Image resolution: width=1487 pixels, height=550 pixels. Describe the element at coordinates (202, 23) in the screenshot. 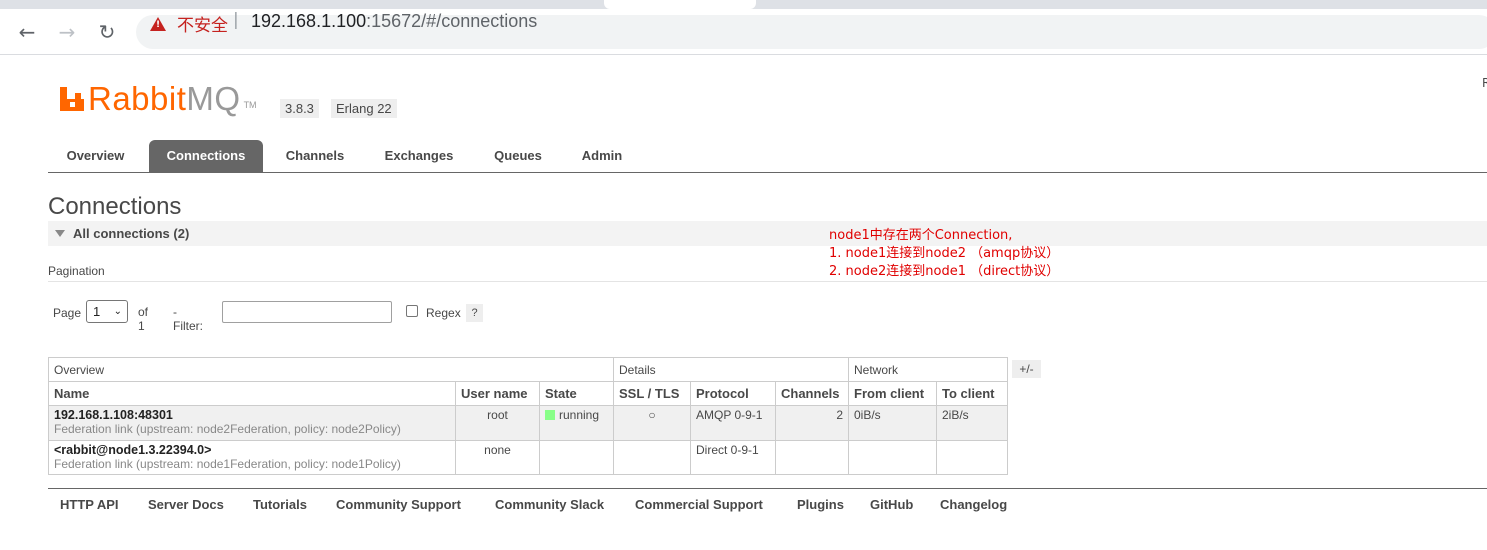

I see `insecure-label: 不安全` at that location.